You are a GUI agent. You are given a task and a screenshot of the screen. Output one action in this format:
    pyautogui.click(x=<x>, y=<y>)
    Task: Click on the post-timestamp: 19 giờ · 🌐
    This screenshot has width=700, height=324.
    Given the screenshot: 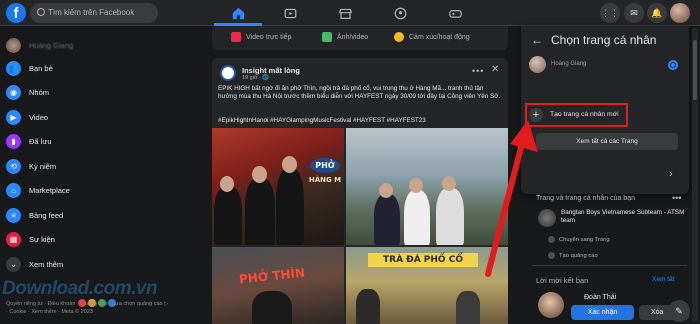 What is the action you would take?
    pyautogui.click(x=255, y=78)
    